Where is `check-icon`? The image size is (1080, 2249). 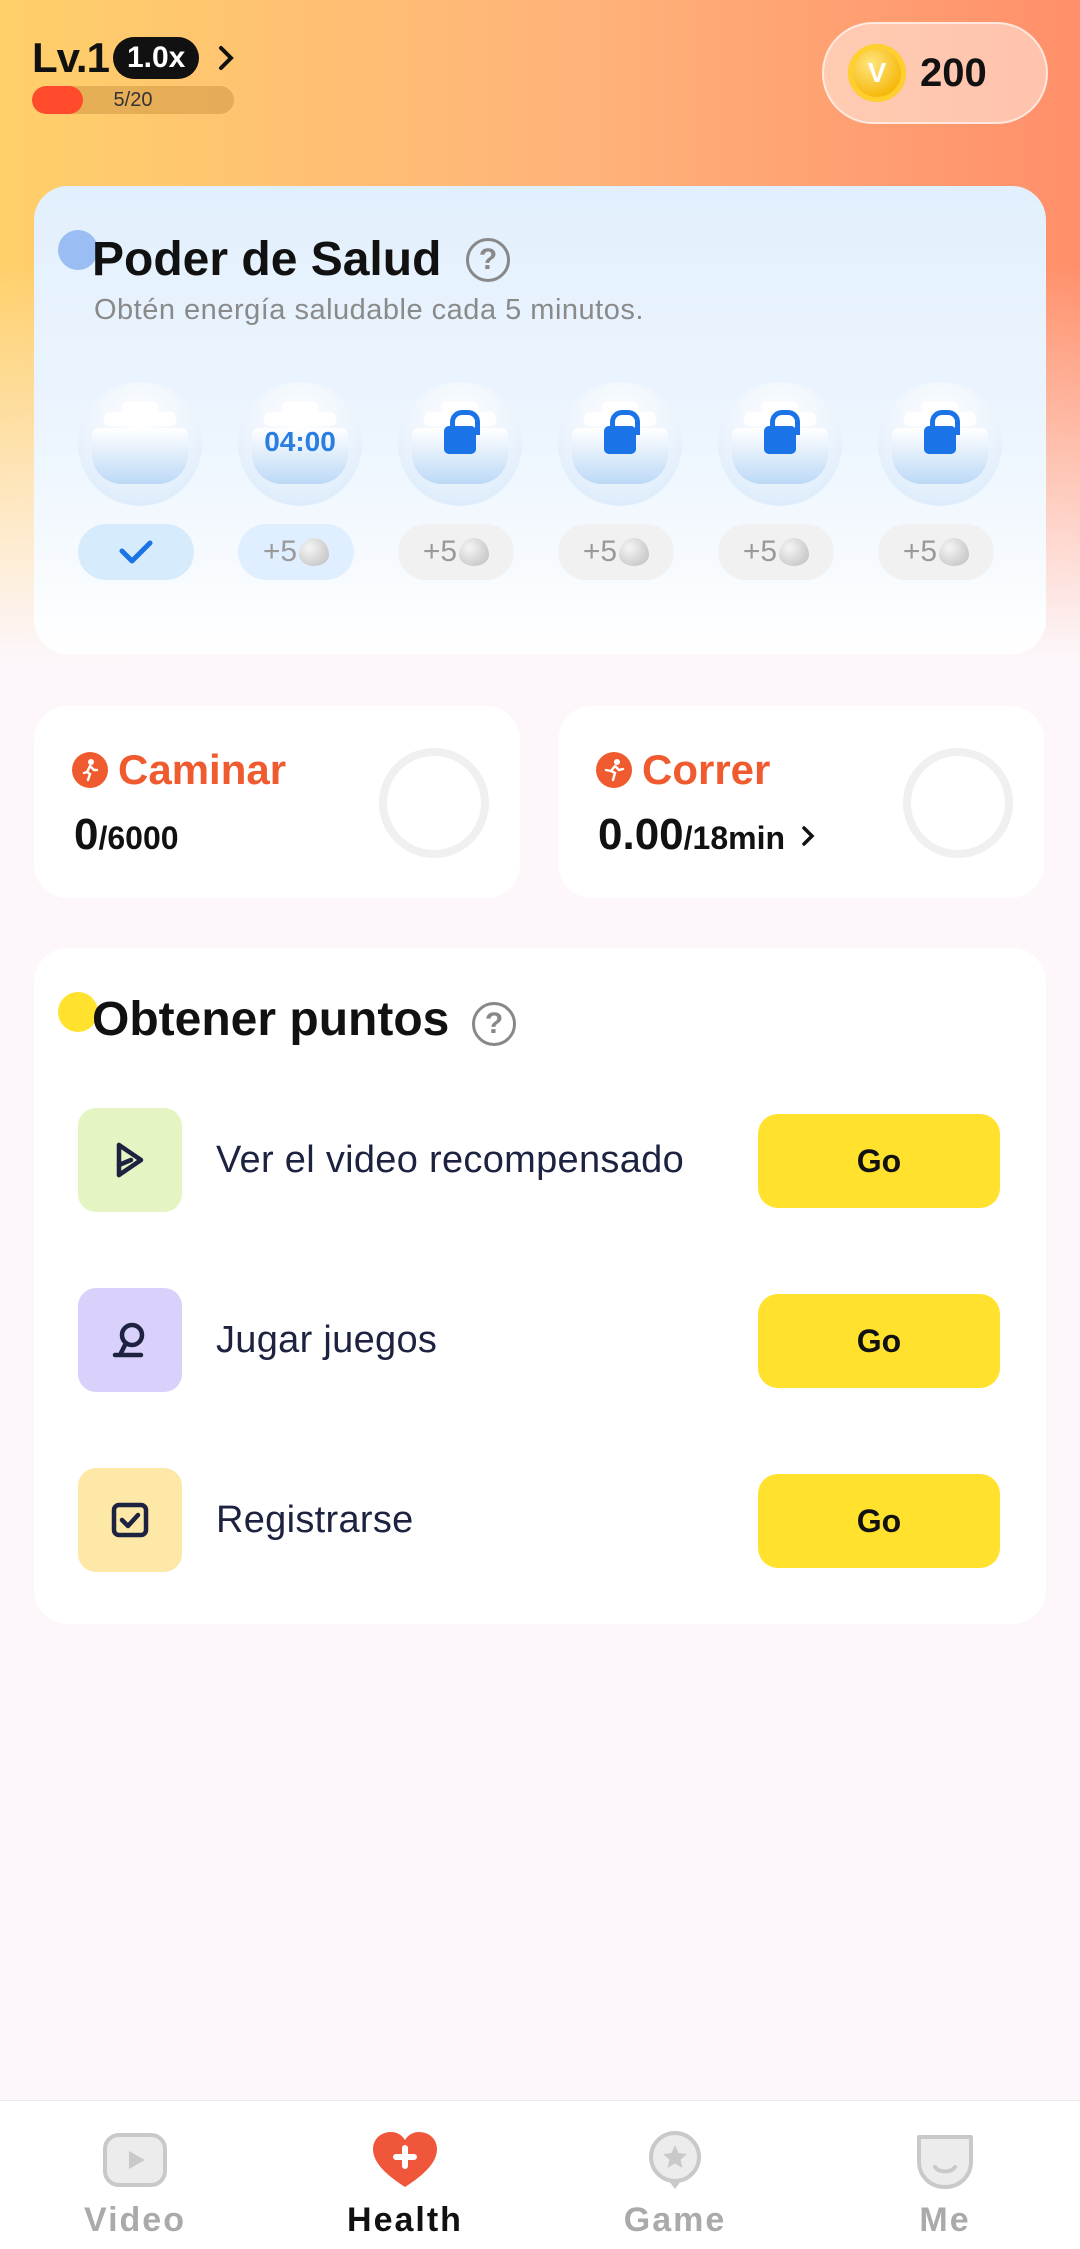 check-icon is located at coordinates (136, 552).